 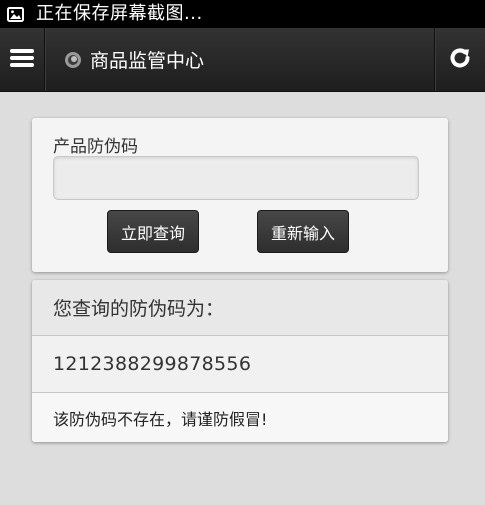 I want to click on header-title-group: 商品监管中心, so click(x=134, y=59).